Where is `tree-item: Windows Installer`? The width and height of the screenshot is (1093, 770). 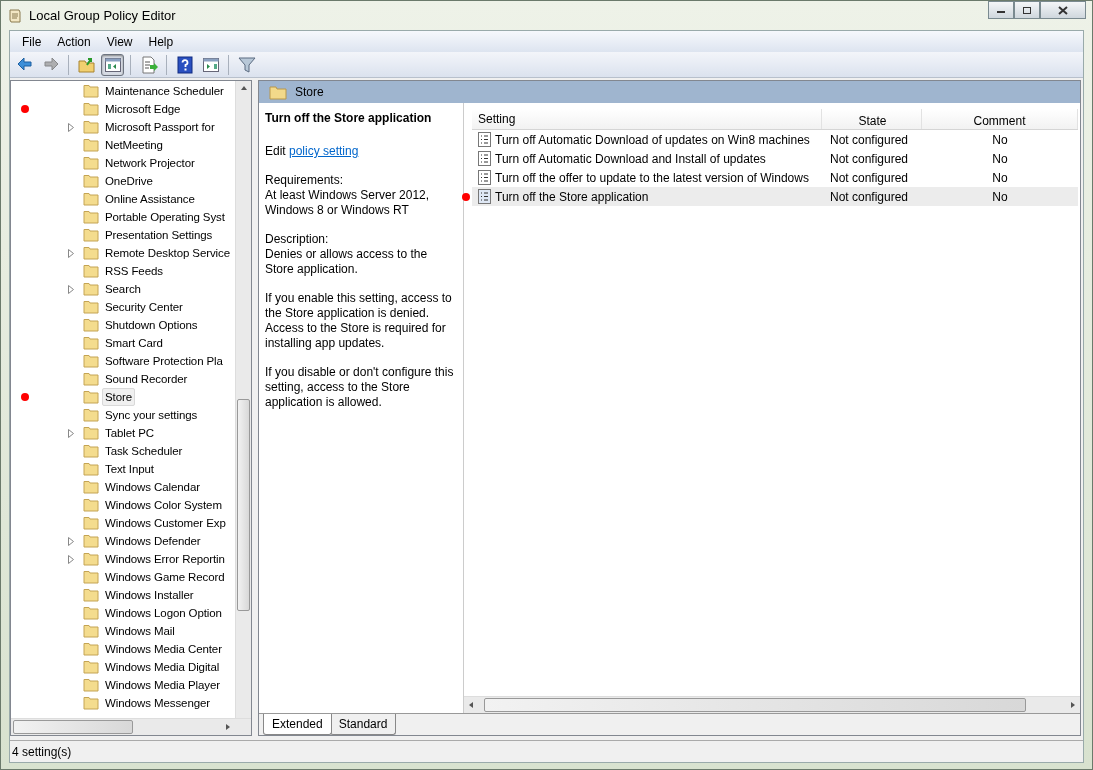
tree-item: Windows Installer is located at coordinates (149, 595).